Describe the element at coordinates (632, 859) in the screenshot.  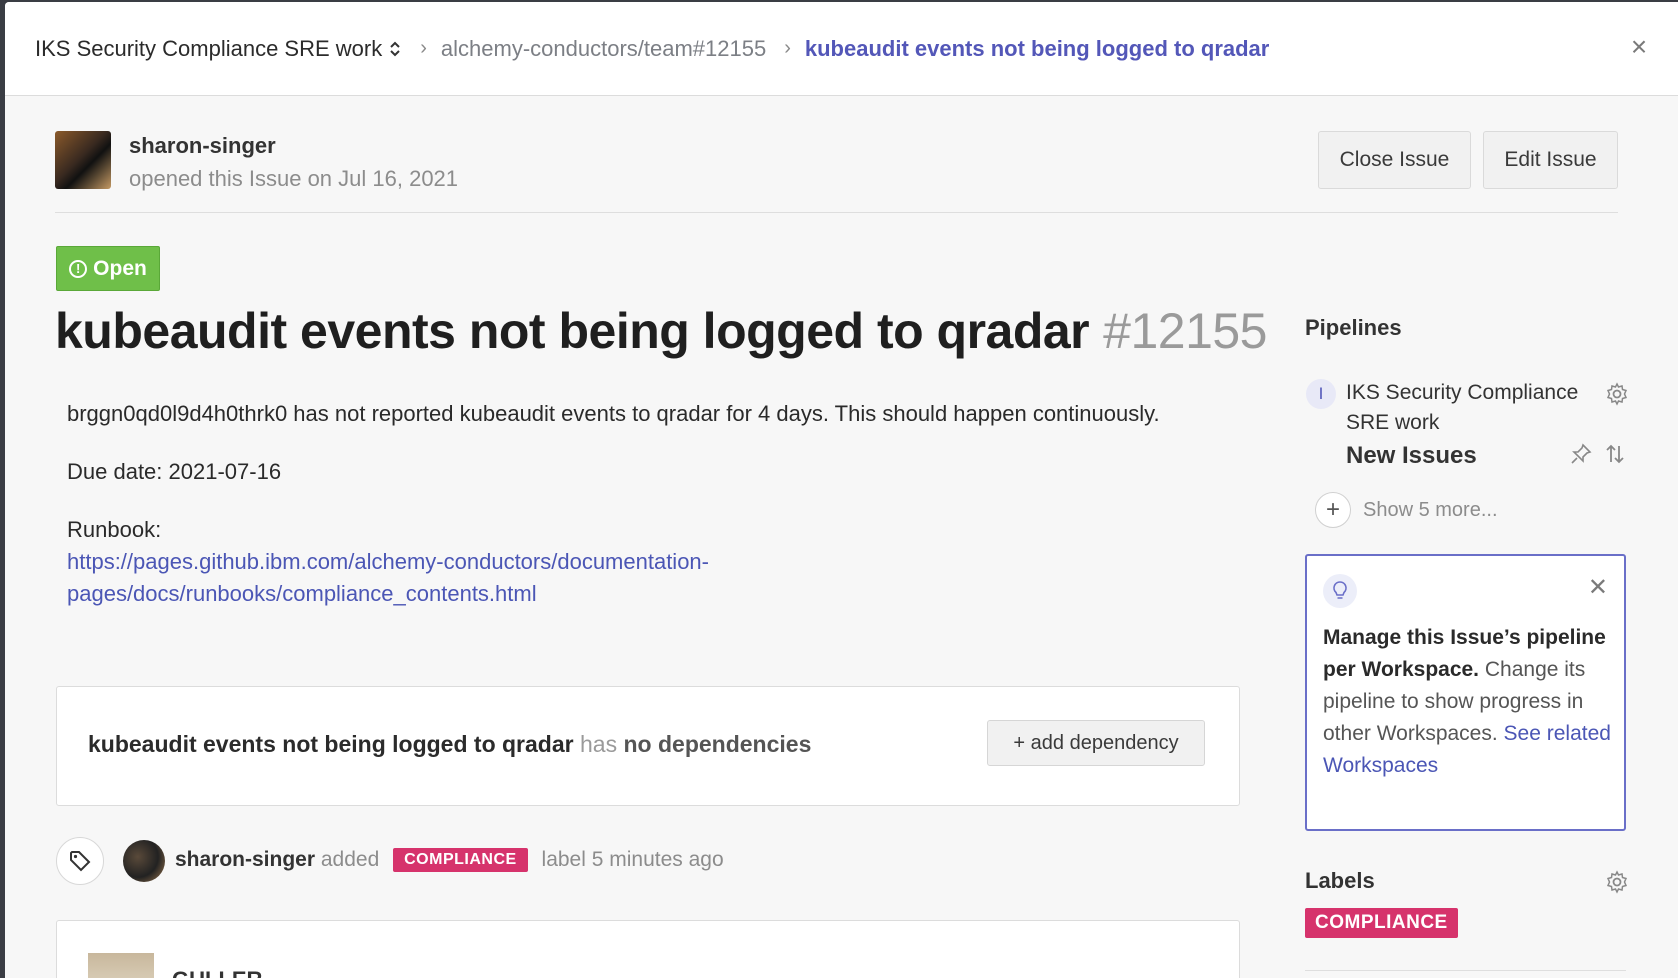
I see `activity-suffix: label 5 minutes ago` at that location.